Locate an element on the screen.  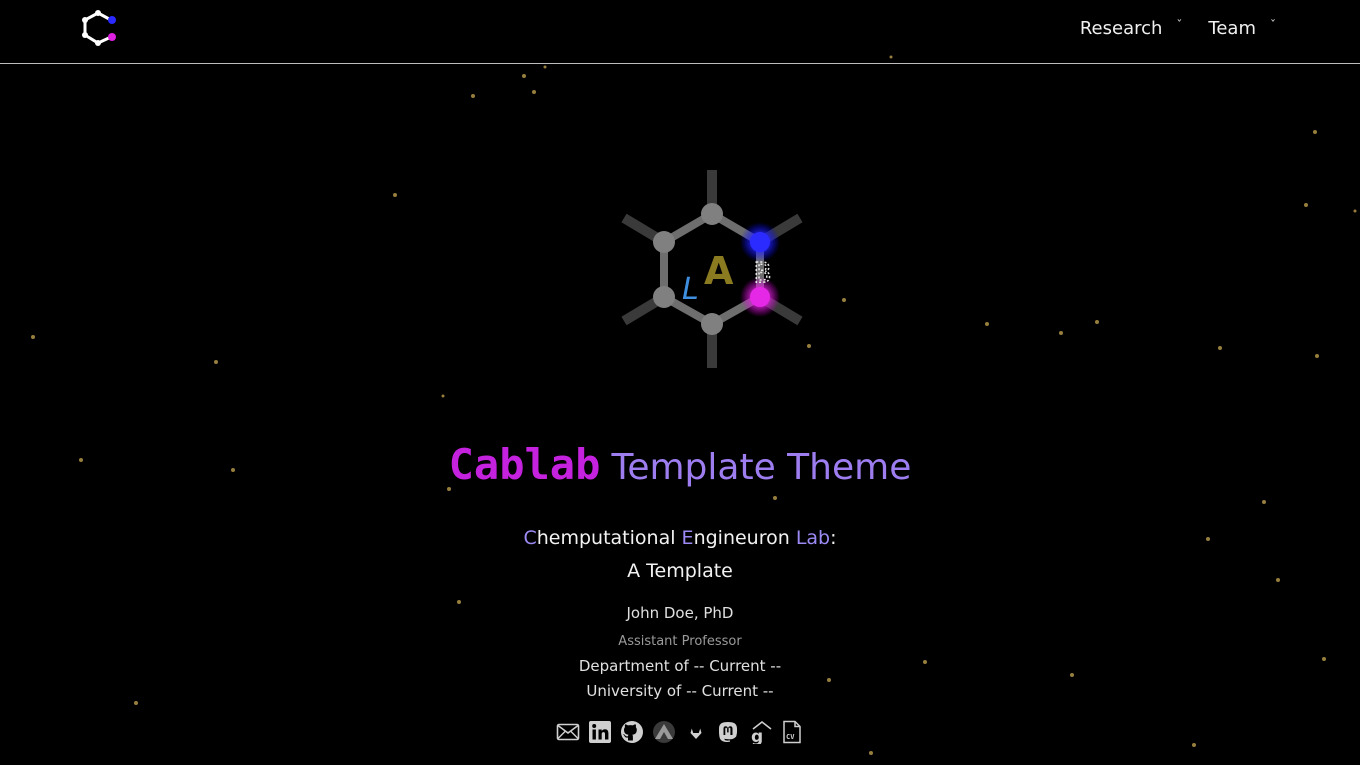
google-scholar-link: g is located at coordinates (760, 732).